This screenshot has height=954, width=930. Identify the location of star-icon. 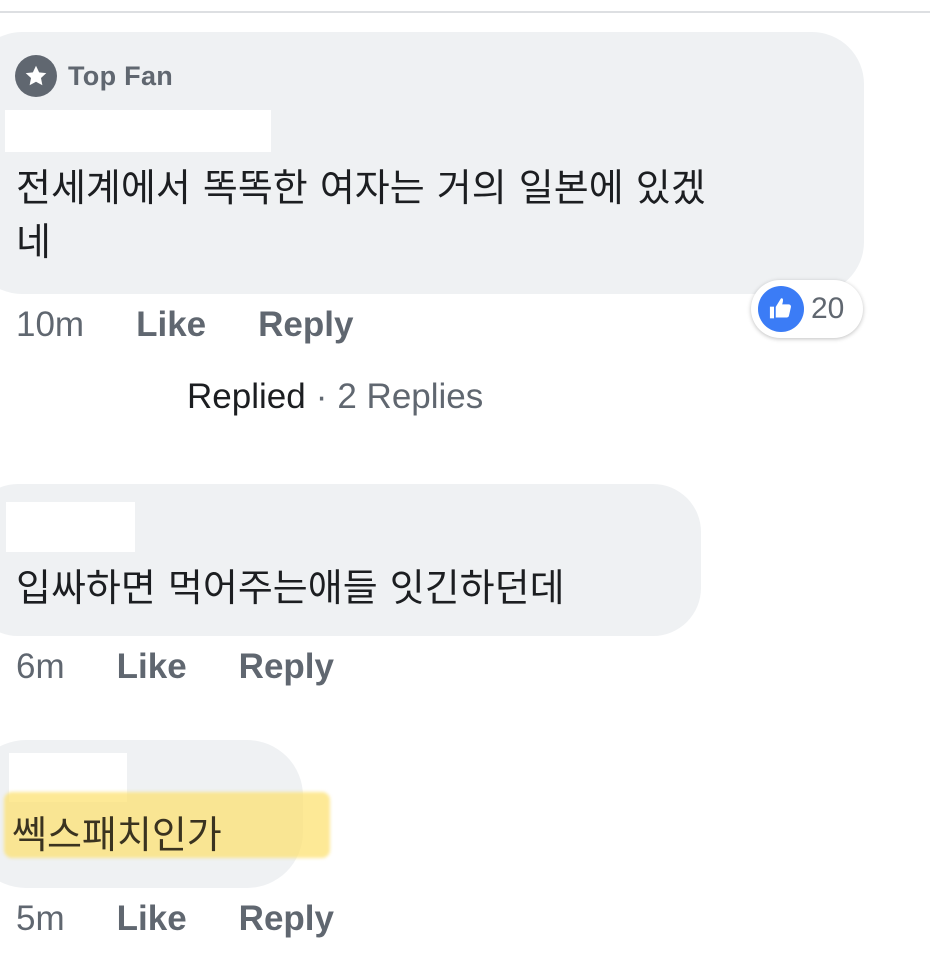
(36, 76).